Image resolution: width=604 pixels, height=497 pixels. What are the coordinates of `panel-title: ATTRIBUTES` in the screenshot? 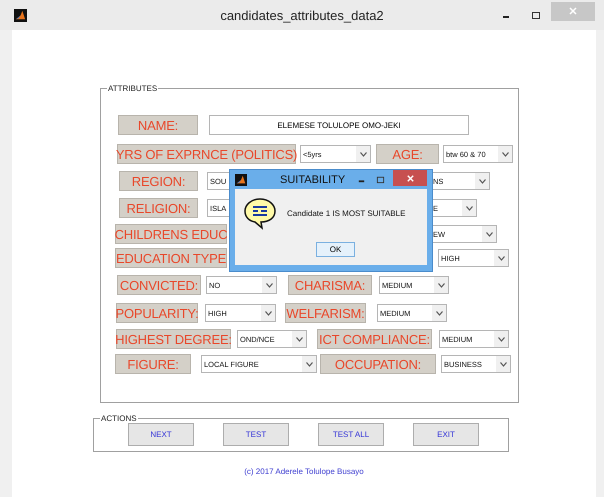 It's located at (132, 88).